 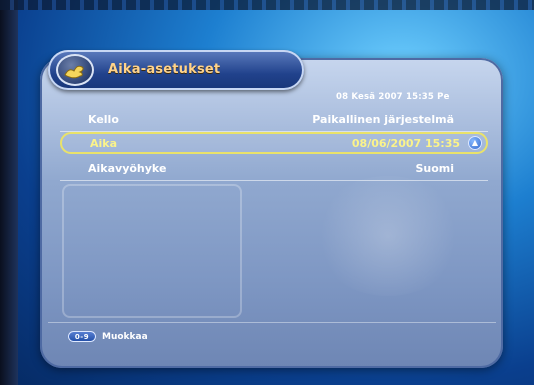 What do you see at coordinates (274, 143) in the screenshot?
I see `setting-row-aika: Aika 08/06/2007 15:35 ▲` at bounding box center [274, 143].